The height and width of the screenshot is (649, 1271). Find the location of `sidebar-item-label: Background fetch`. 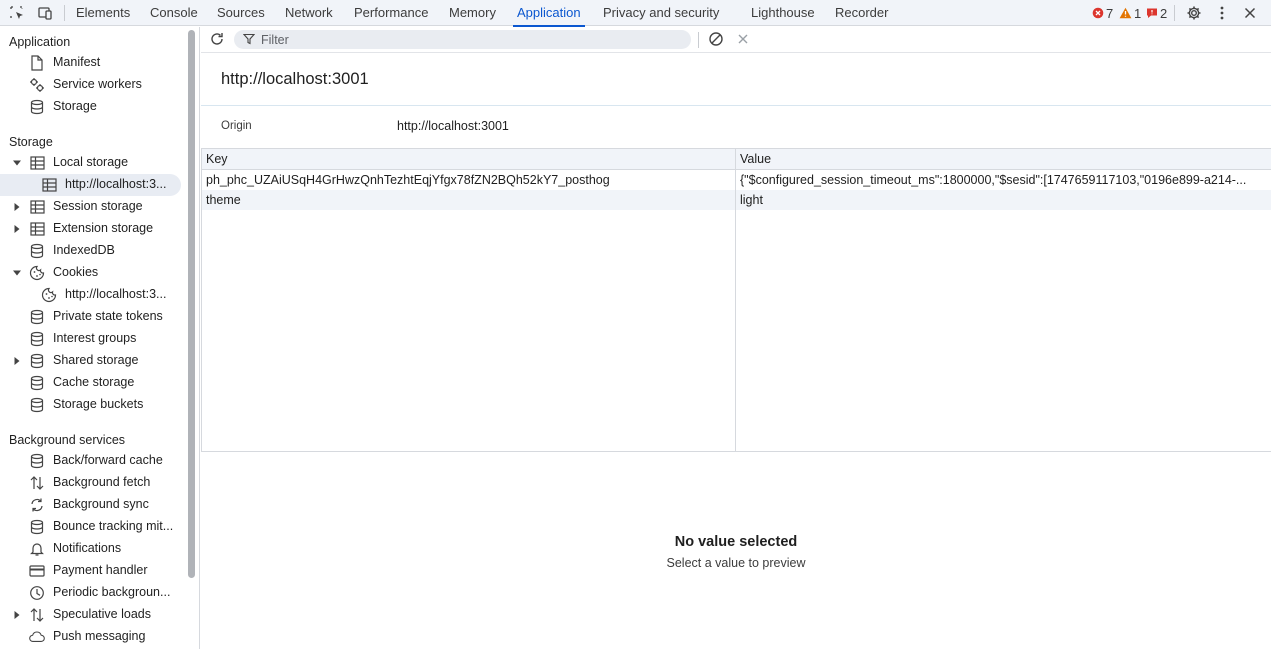

sidebar-item-label: Background fetch is located at coordinates (102, 482).